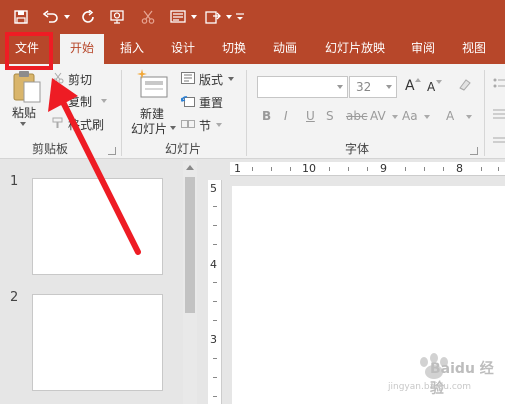 This screenshot has height=404, width=505. Describe the element at coordinates (205, 125) in the screenshot. I see `section-button: 节` at that location.